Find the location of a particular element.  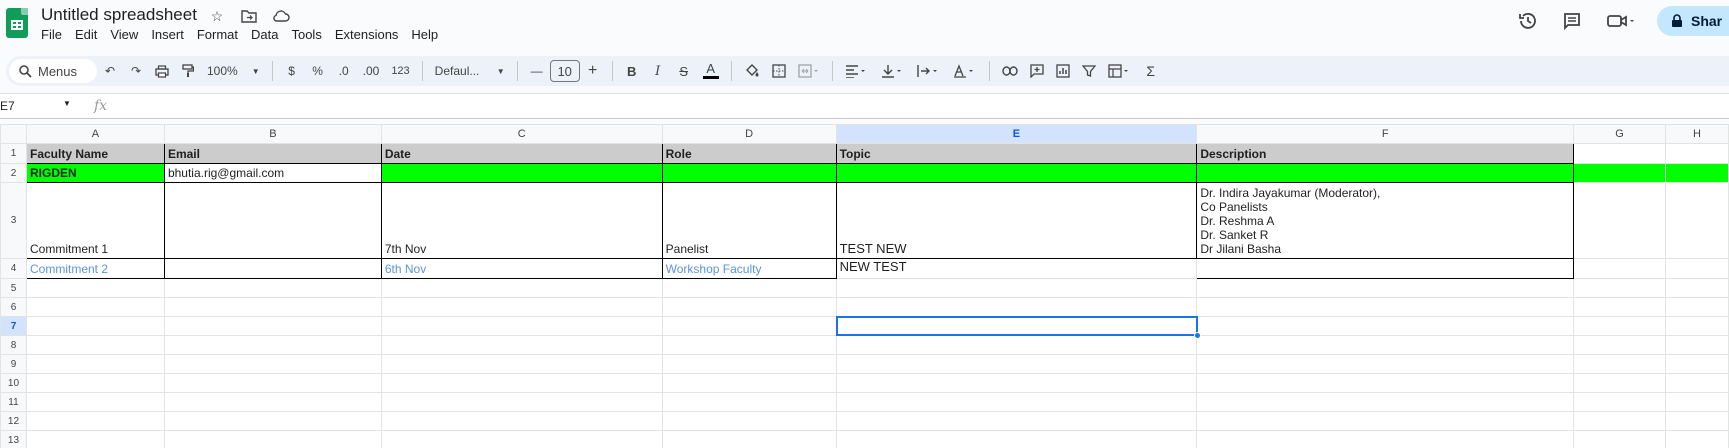

menu-extensions: Extensions is located at coordinates (370, 34).